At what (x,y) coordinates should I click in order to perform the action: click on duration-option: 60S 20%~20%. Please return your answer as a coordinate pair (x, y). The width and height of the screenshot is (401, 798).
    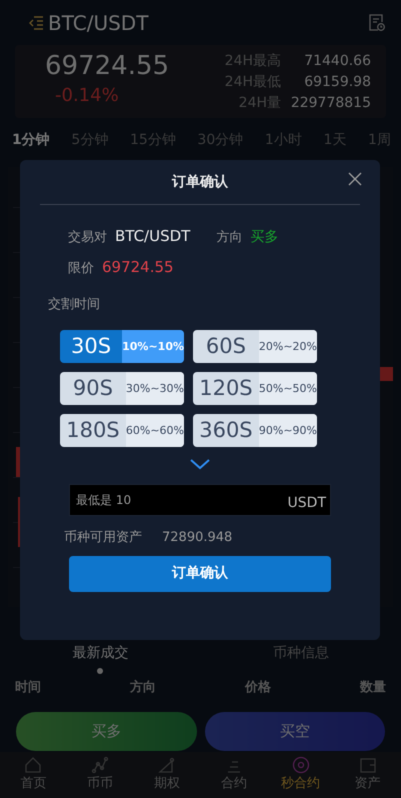
    Looking at the image, I should click on (255, 346).